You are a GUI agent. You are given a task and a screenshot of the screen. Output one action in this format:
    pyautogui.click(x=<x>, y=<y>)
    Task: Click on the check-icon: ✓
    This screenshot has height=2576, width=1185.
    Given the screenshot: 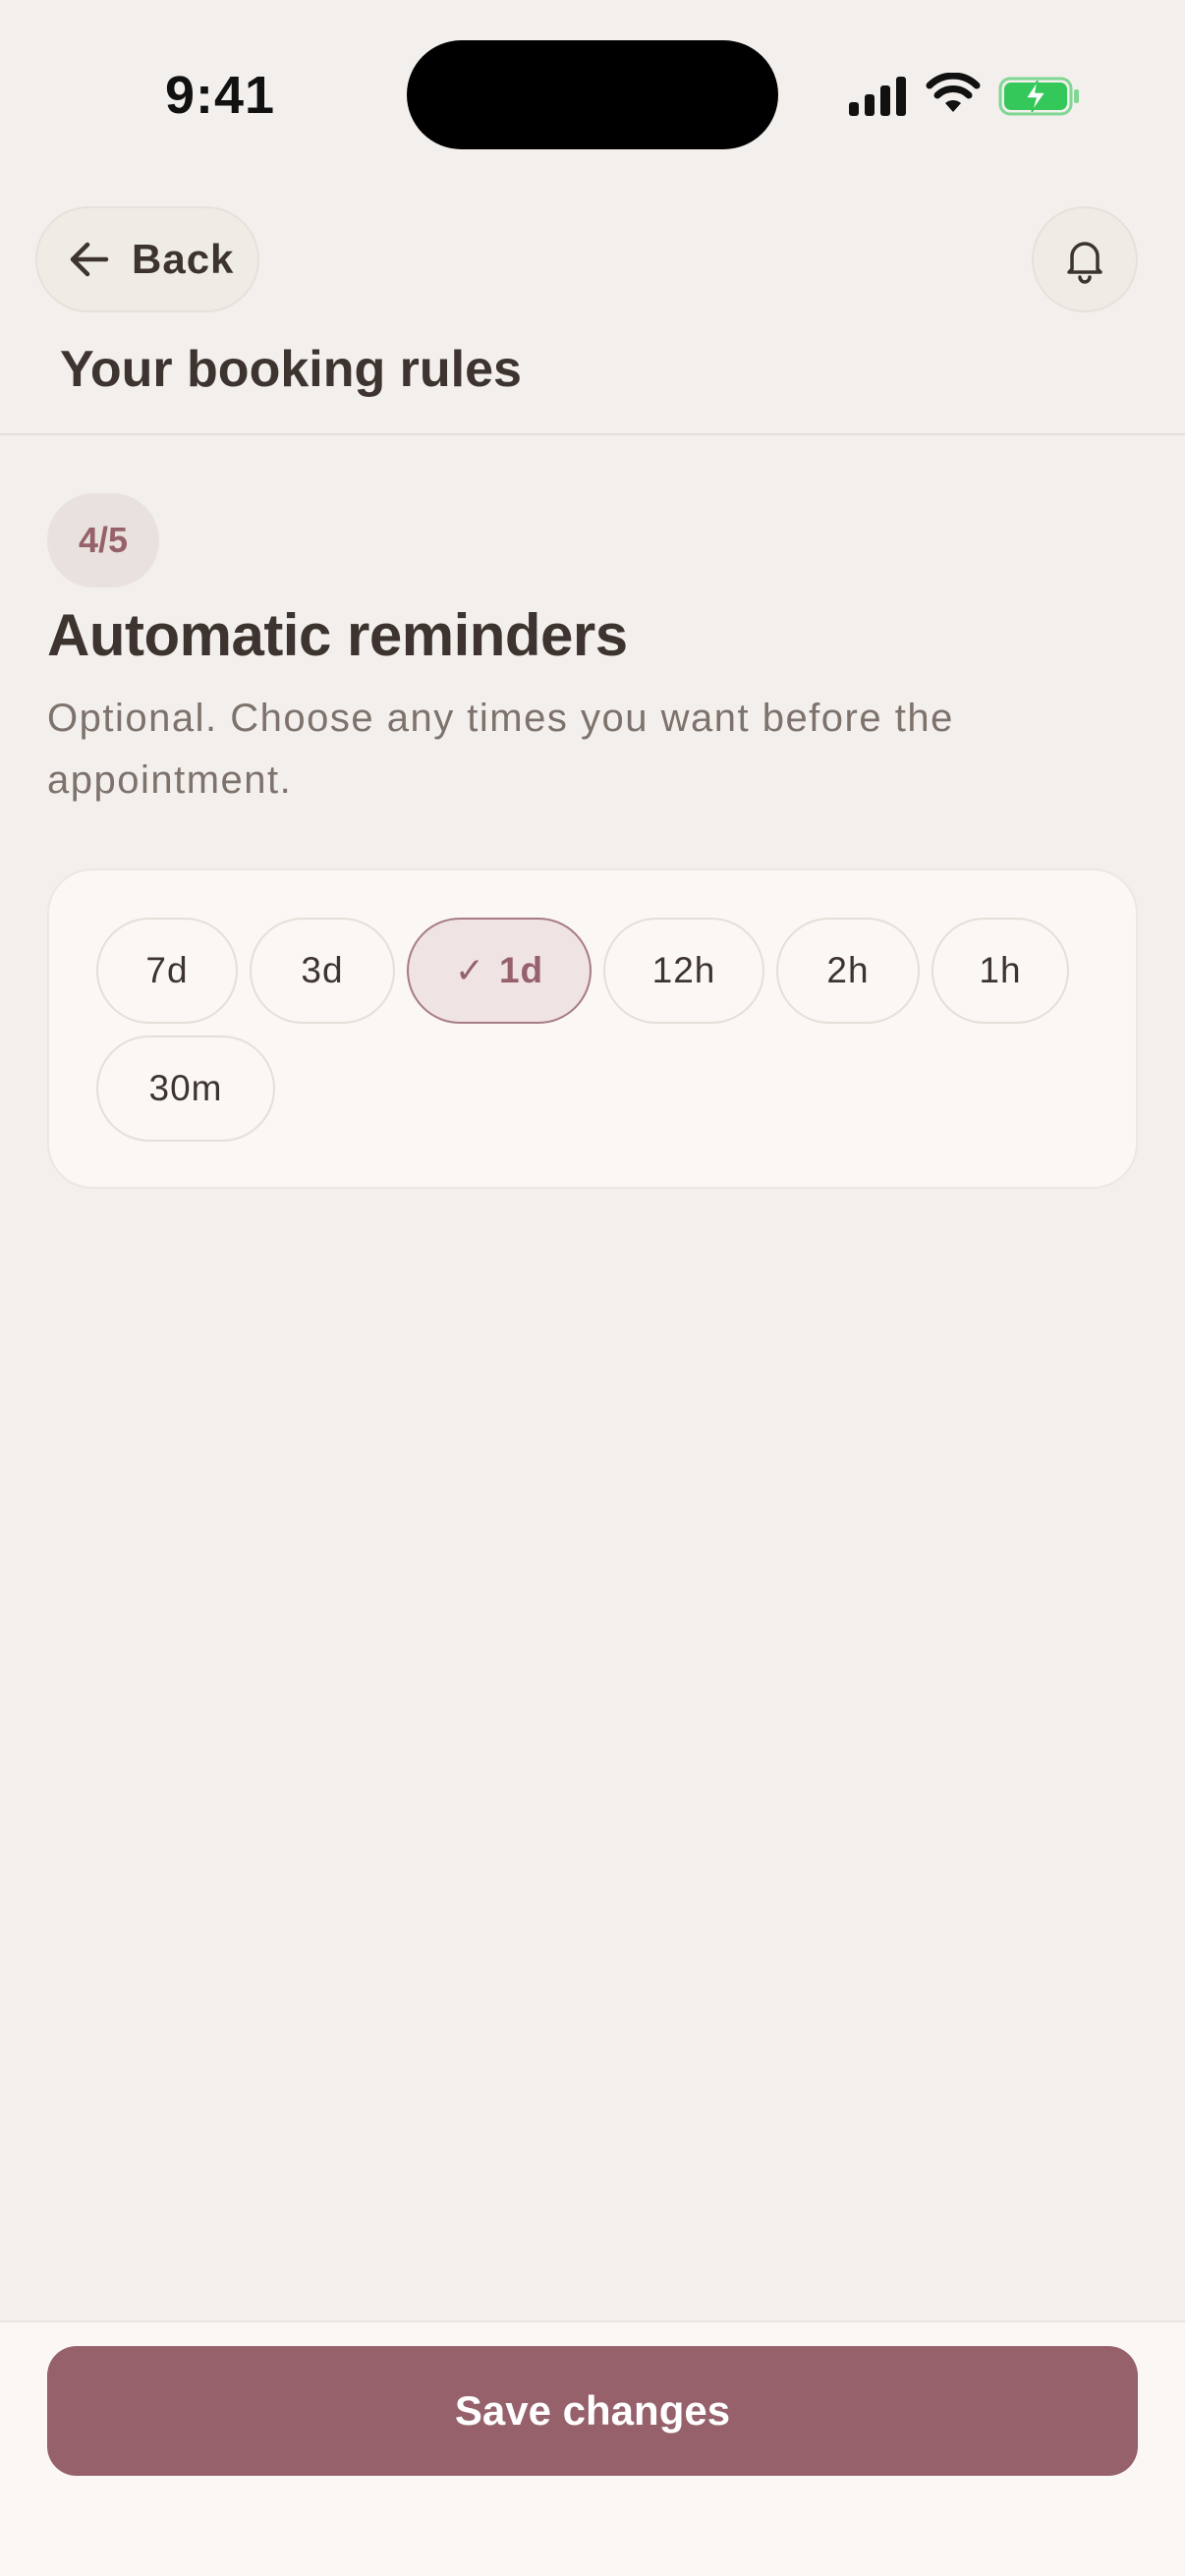 What is the action you would take?
    pyautogui.click(x=470, y=970)
    